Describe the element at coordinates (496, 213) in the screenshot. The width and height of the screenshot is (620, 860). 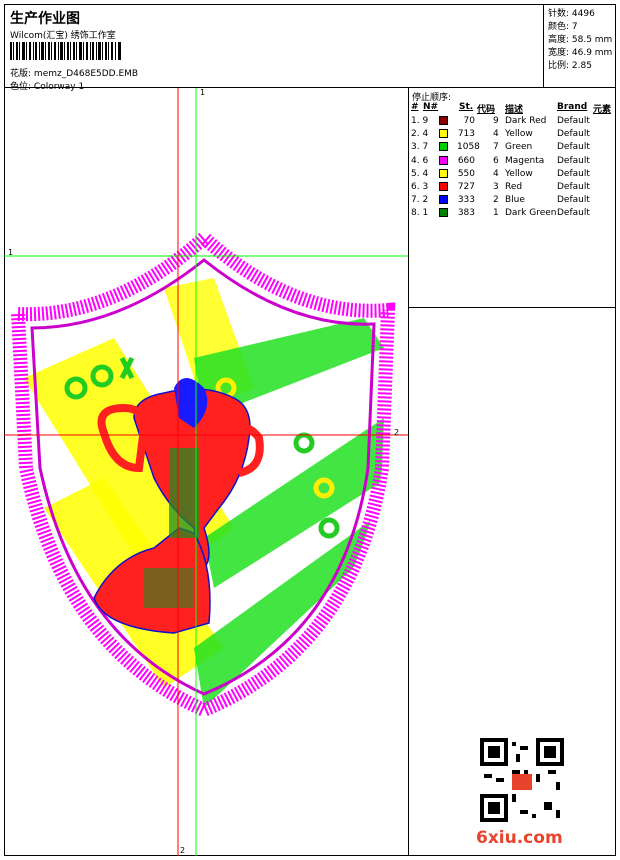
I see `row-code: 1` at that location.